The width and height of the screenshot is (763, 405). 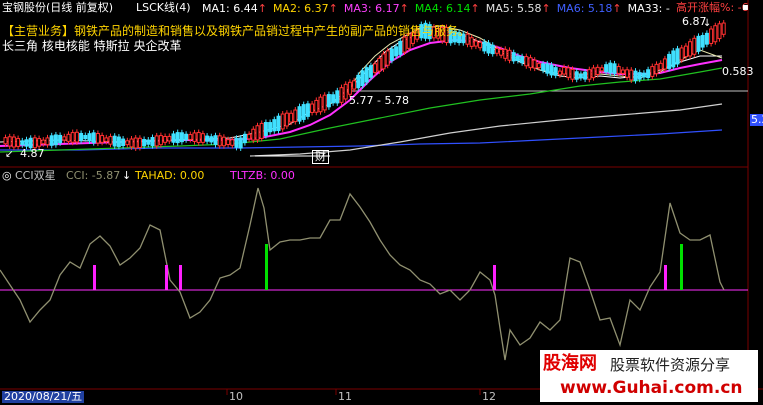 What do you see at coordinates (648, 8) in the screenshot?
I see `ma-legend-item: MA33: -` at bounding box center [648, 8].